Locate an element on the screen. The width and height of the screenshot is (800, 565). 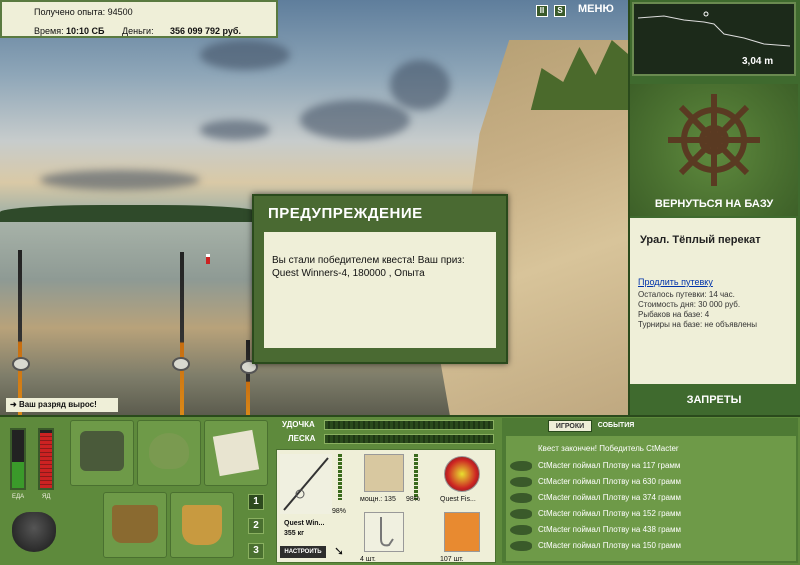
list-item: CtMacter поймал Плотву на 630 грамм is located at coordinates (651, 482).